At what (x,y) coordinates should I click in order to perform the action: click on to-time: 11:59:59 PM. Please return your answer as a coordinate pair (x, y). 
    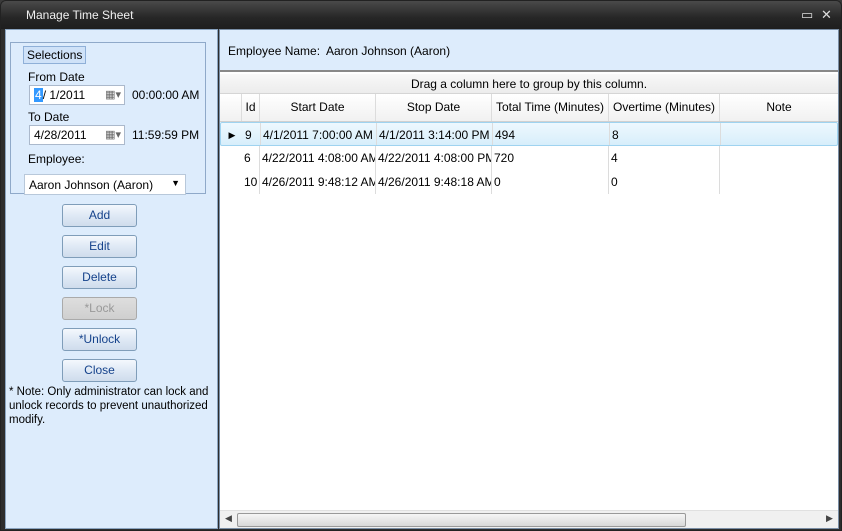
    Looking at the image, I should click on (166, 135).